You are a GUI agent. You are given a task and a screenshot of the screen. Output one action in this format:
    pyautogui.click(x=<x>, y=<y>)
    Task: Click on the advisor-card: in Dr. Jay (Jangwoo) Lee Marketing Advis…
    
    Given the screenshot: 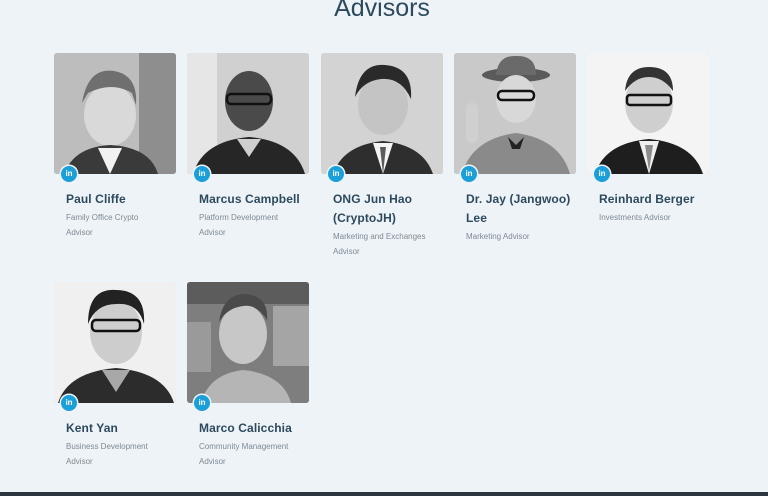 What is the action you would take?
    pyautogui.click(x=515, y=148)
    